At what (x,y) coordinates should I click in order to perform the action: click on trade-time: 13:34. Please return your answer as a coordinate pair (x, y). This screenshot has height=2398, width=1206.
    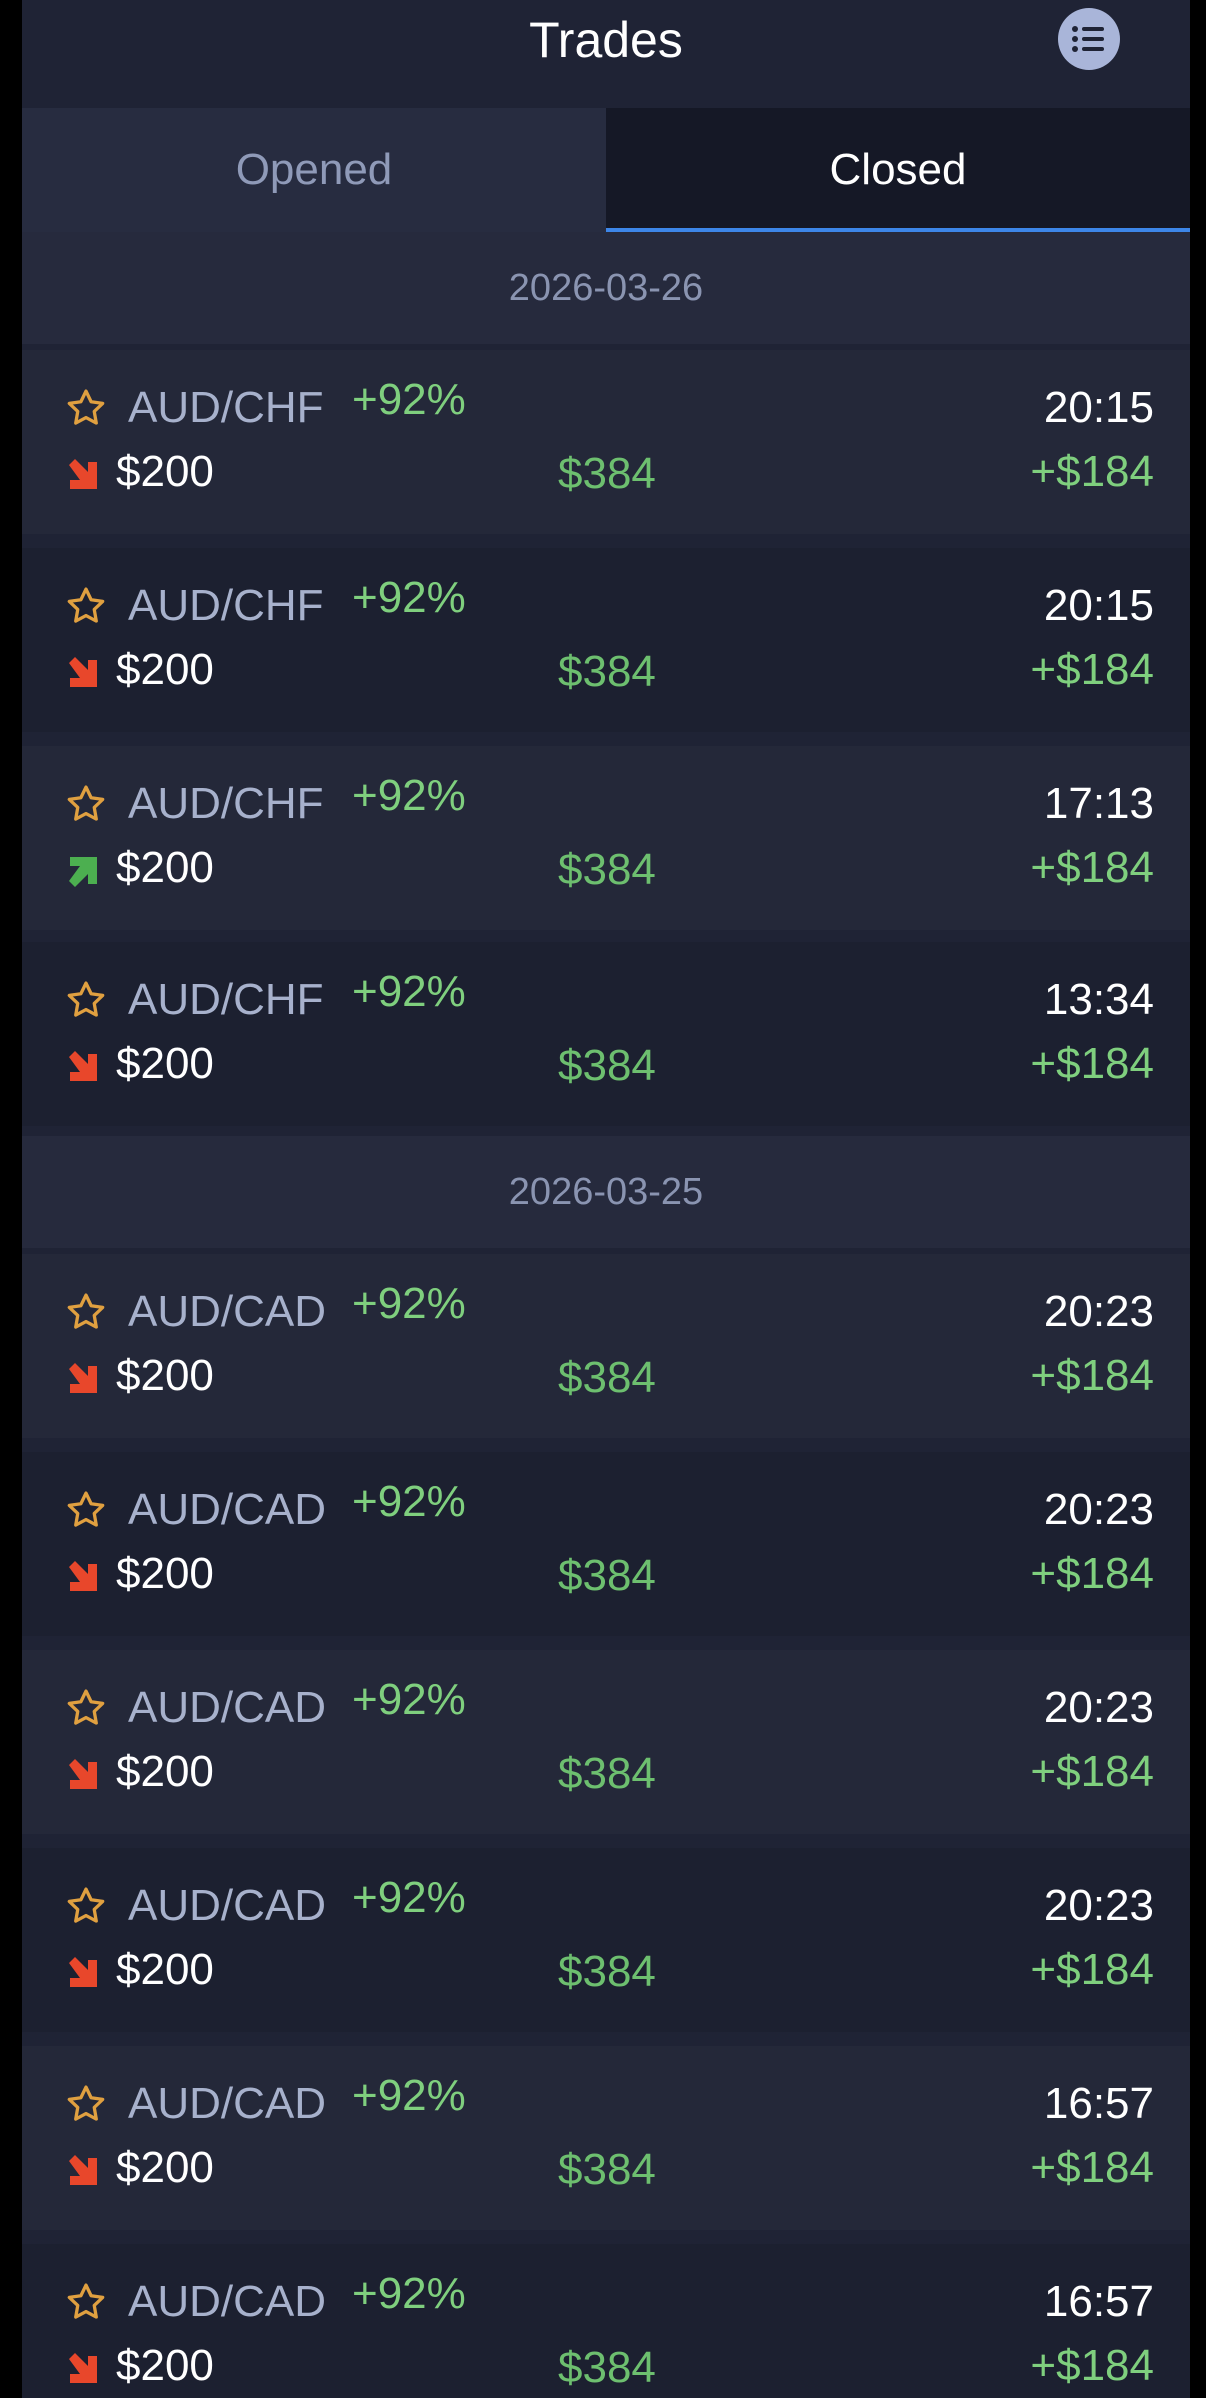
    Looking at the image, I should click on (1098, 999).